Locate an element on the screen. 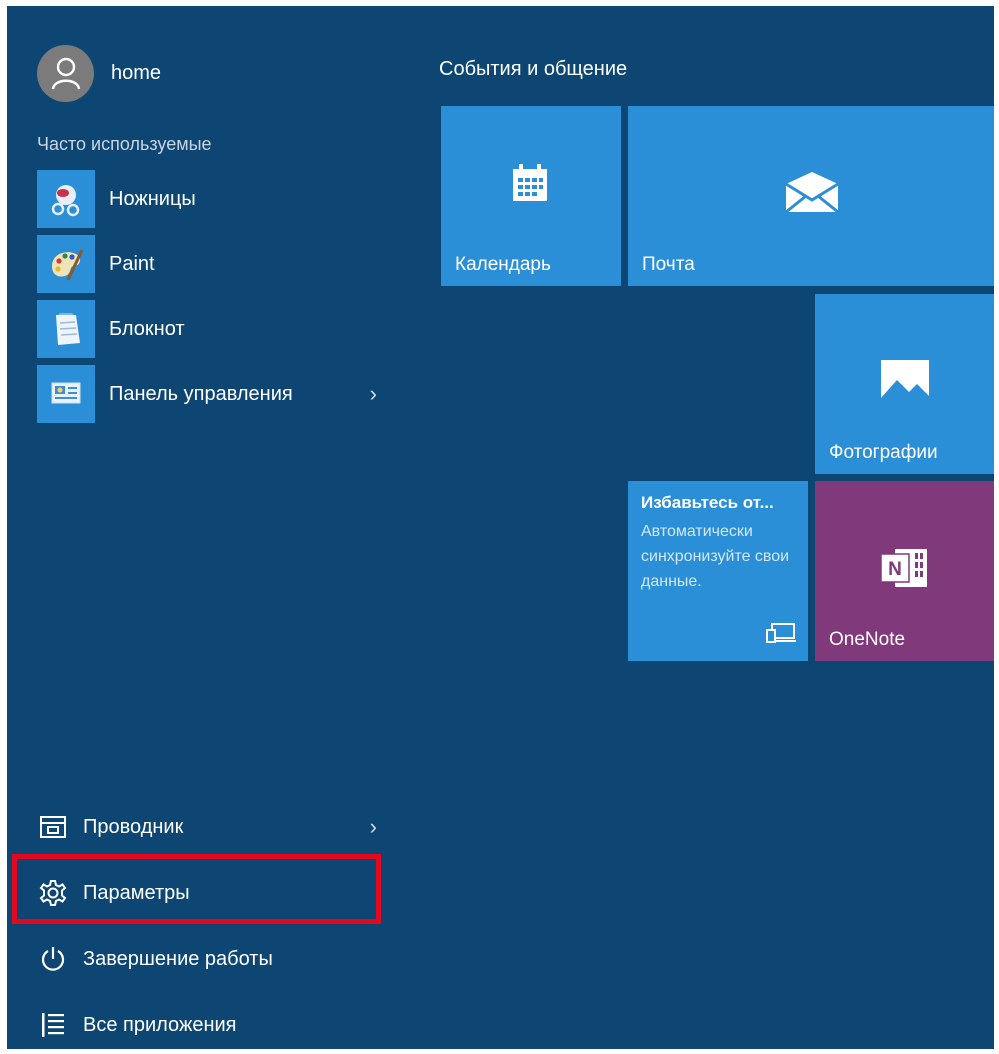  app-label: Панель управления is located at coordinates (201, 393).